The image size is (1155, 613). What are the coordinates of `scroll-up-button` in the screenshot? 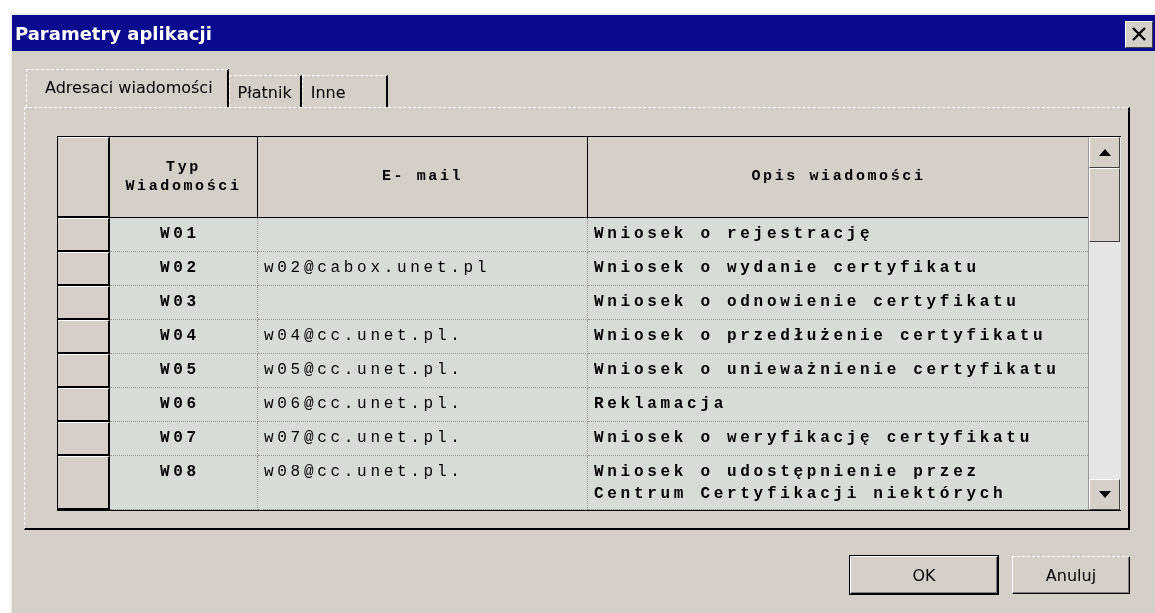 It's located at (1105, 152).